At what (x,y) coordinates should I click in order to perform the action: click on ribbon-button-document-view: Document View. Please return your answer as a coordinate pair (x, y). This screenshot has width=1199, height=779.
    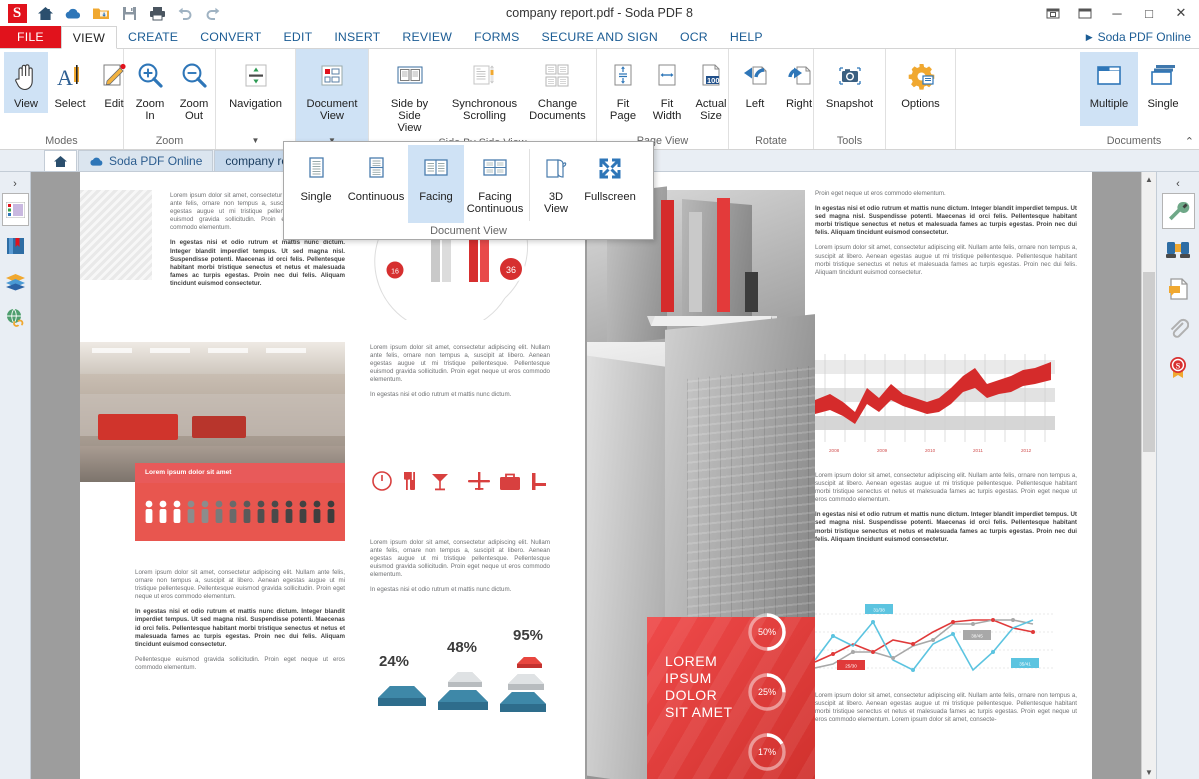
    Looking at the image, I should click on (332, 88).